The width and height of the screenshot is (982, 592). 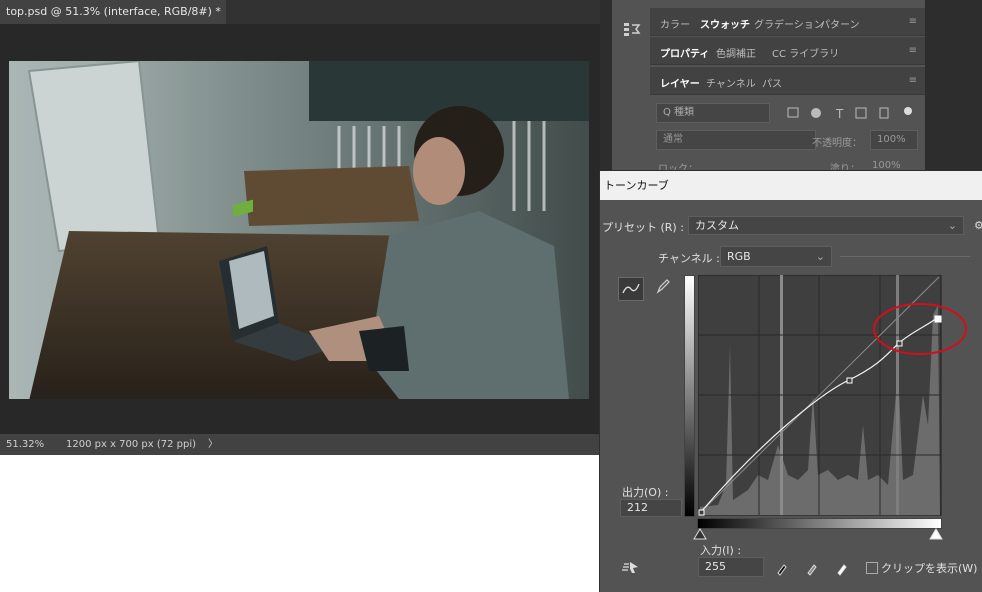 What do you see at coordinates (643, 227) in the screenshot?
I see `preset-label: プリセット (R) :` at bounding box center [643, 227].